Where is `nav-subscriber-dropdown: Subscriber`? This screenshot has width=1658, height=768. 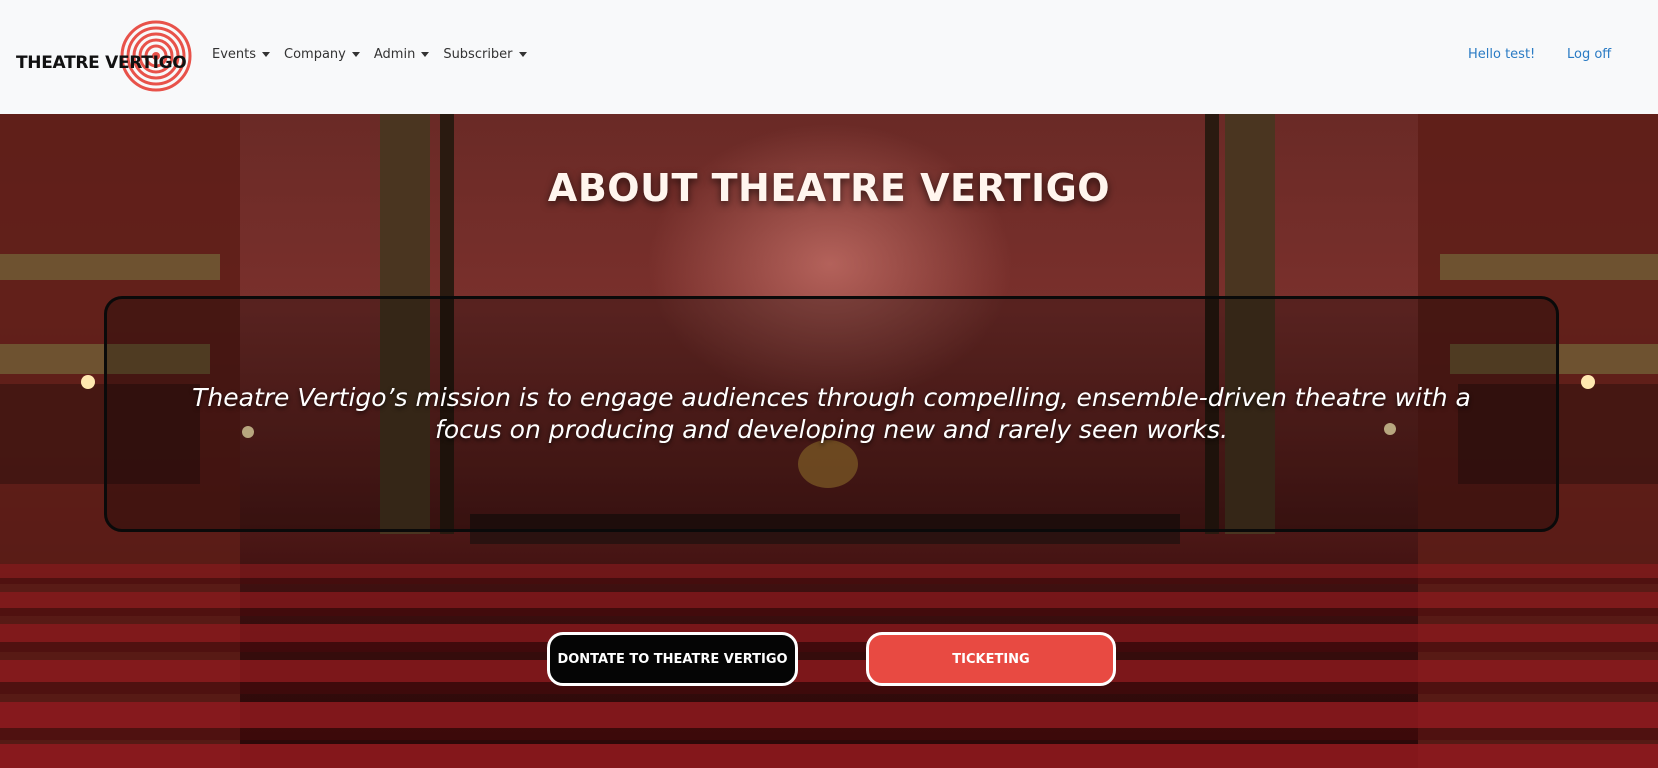
nav-subscriber-dropdown: Subscriber is located at coordinates (485, 54).